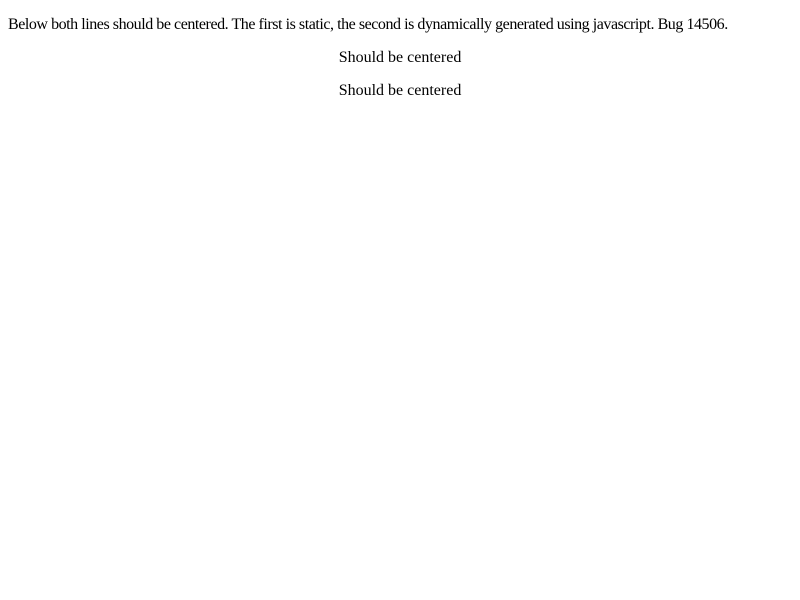 Image resolution: width=800 pixels, height=600 pixels. I want to click on dynamic-centered-line: Should be centered, so click(400, 90).